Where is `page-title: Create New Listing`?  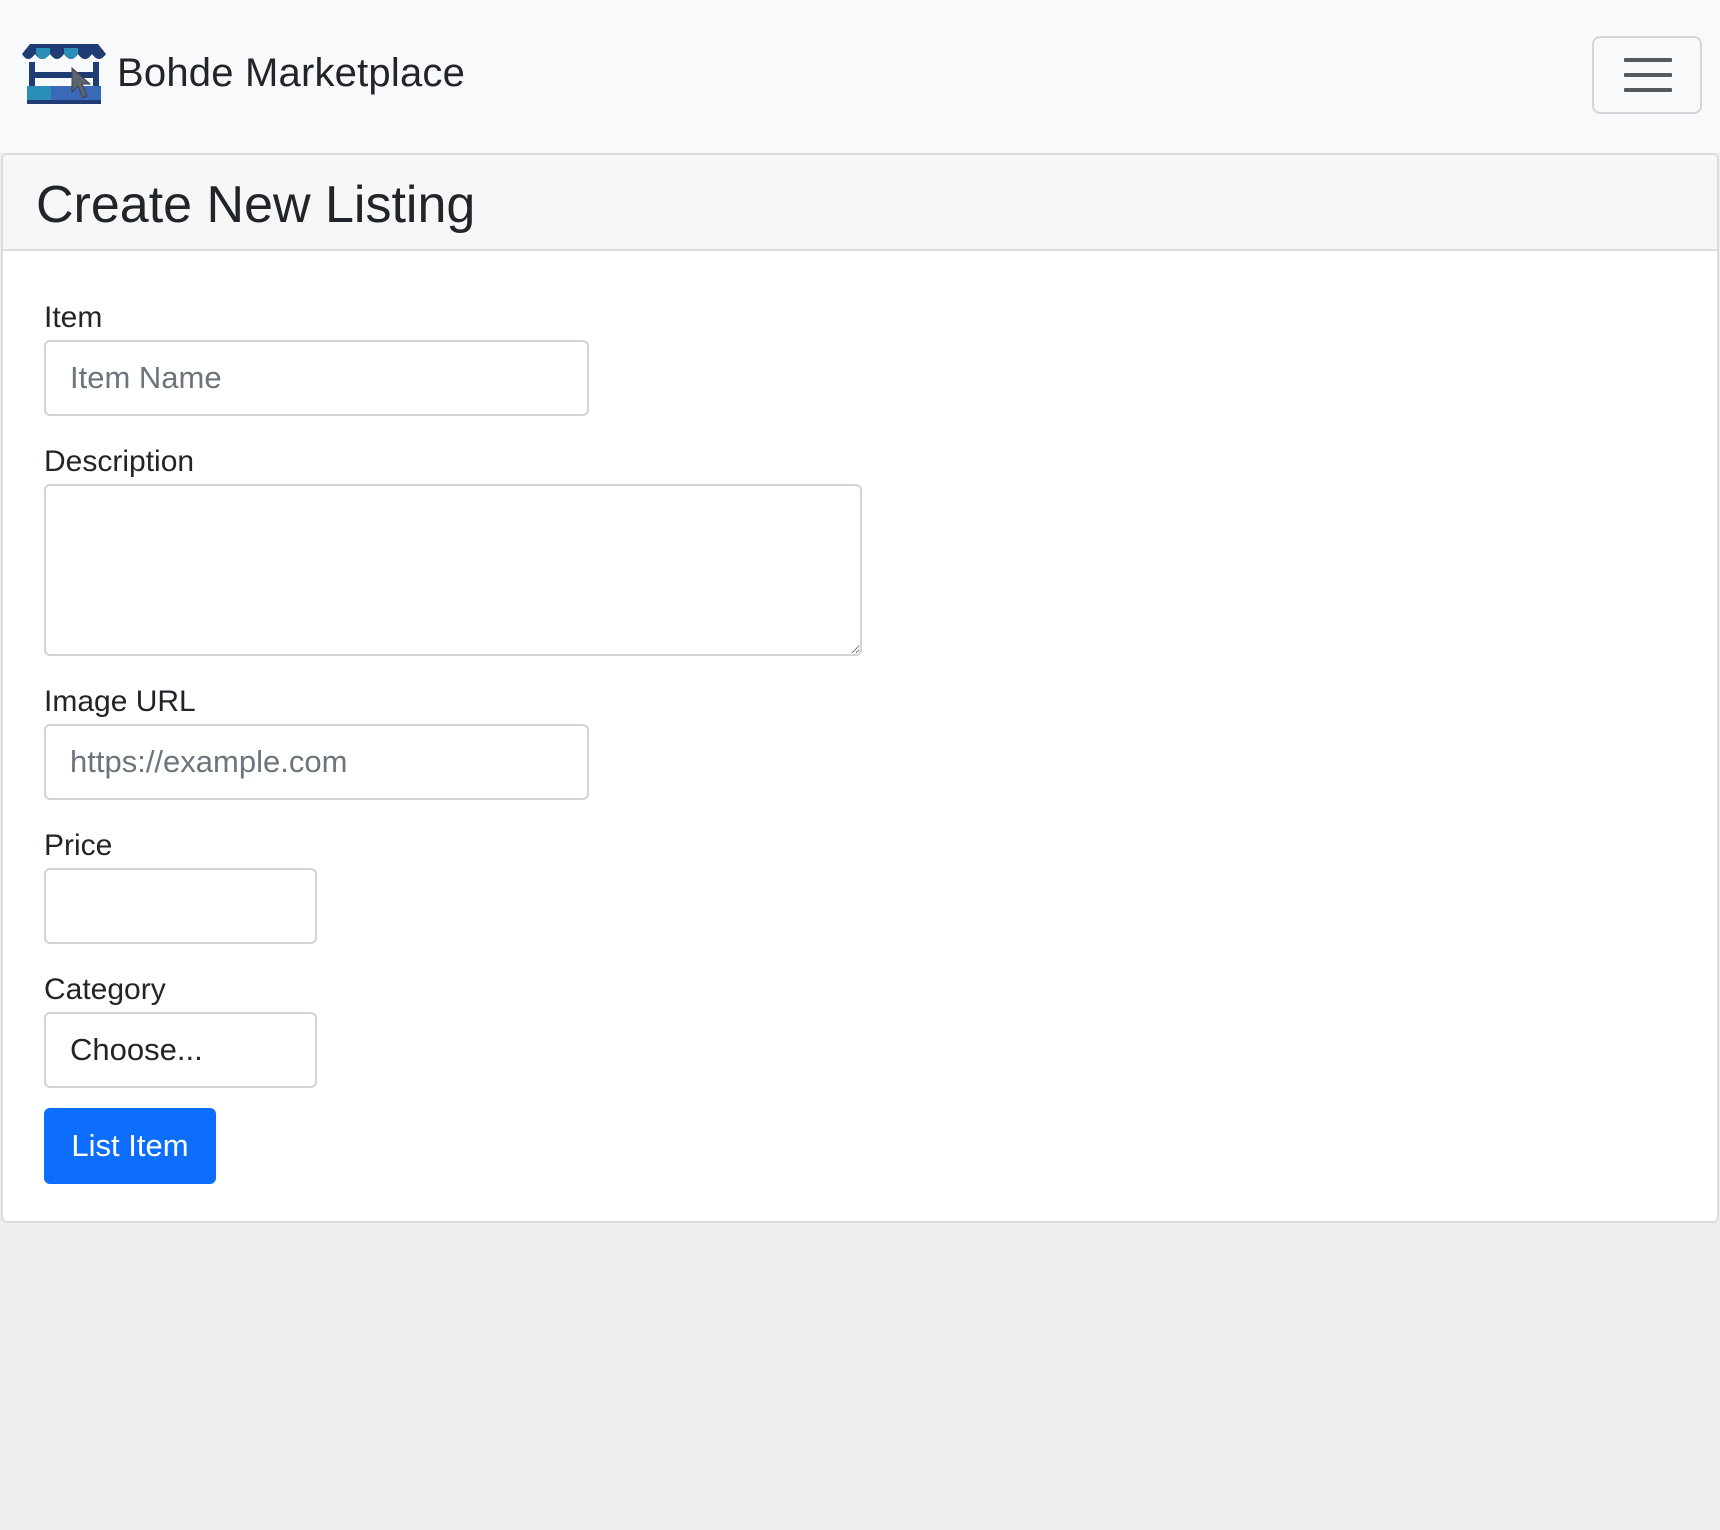 page-title: Create New Listing is located at coordinates (256, 205).